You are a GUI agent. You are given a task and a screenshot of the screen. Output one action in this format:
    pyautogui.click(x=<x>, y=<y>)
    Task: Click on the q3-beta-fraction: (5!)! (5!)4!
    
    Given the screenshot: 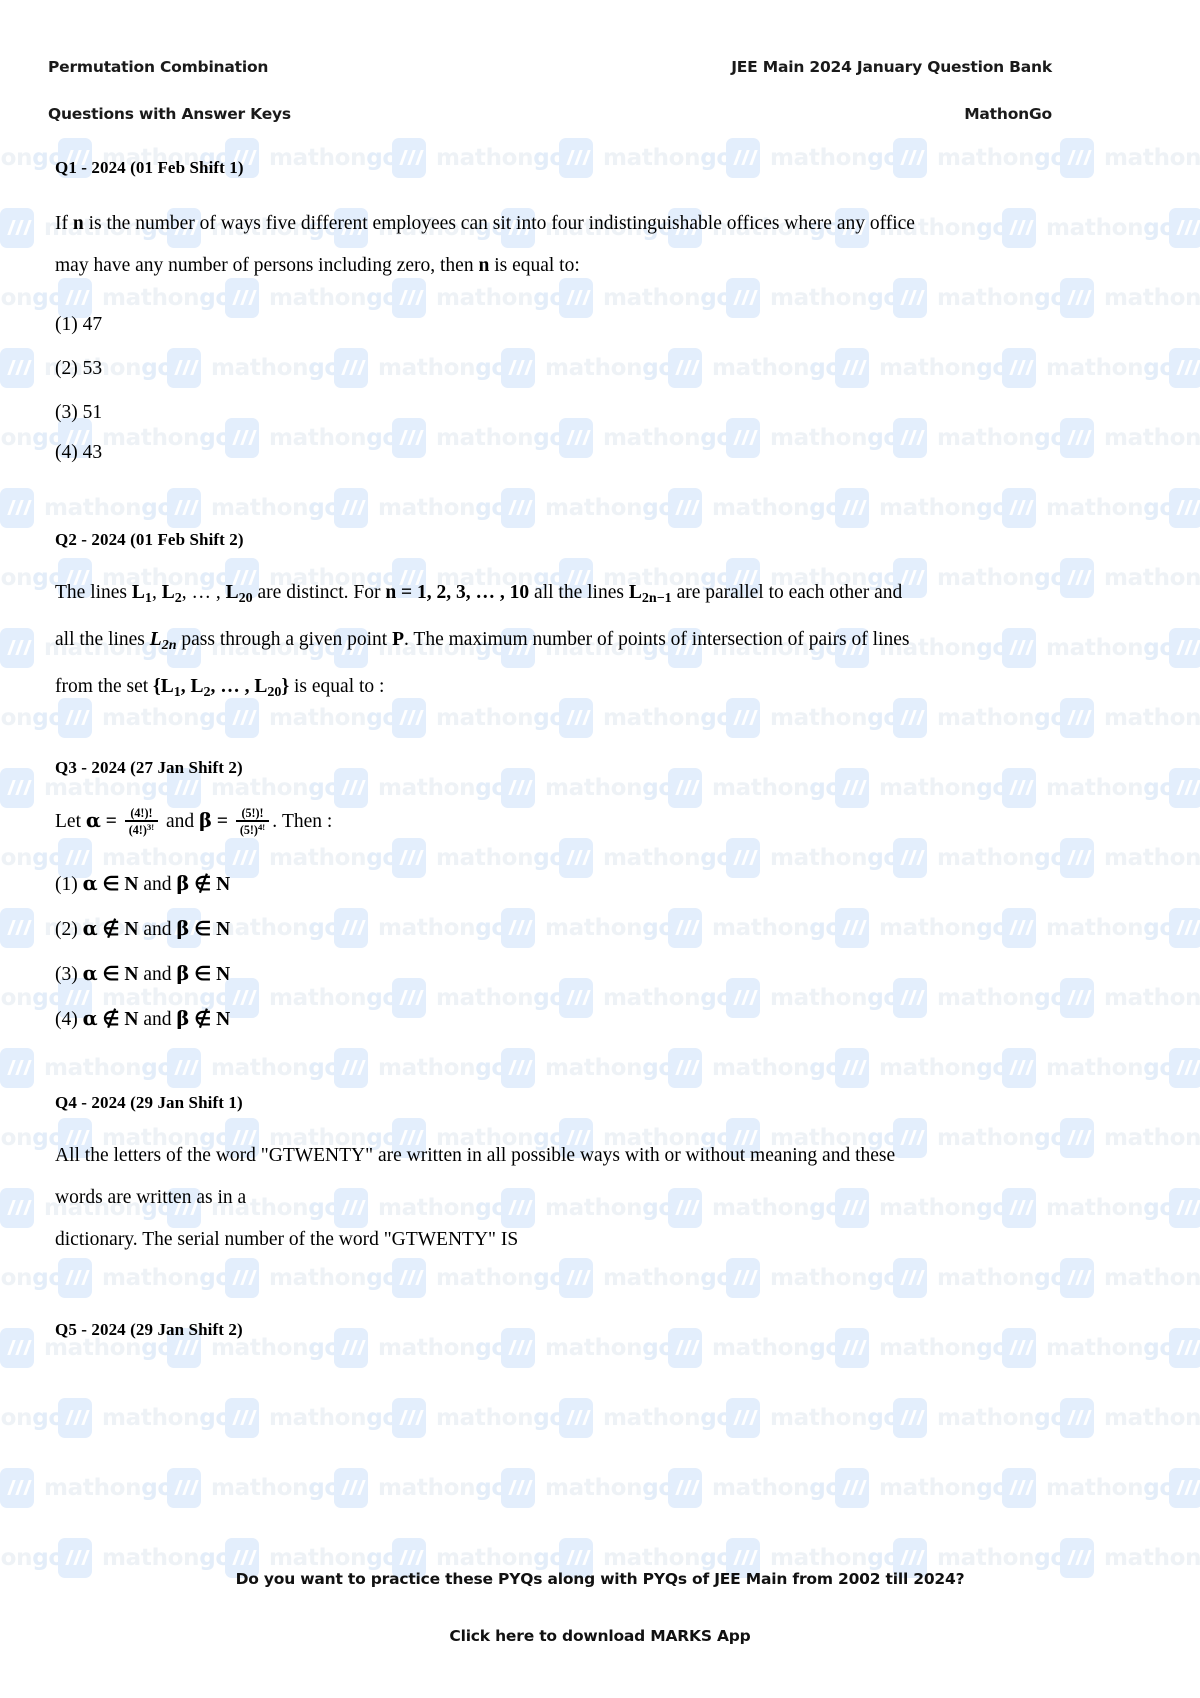 What is the action you would take?
    pyautogui.click(x=252, y=821)
    